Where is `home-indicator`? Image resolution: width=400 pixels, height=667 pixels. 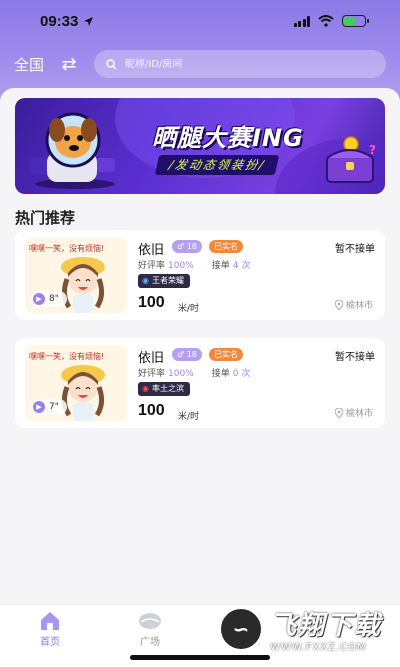 home-indicator is located at coordinates (200, 657).